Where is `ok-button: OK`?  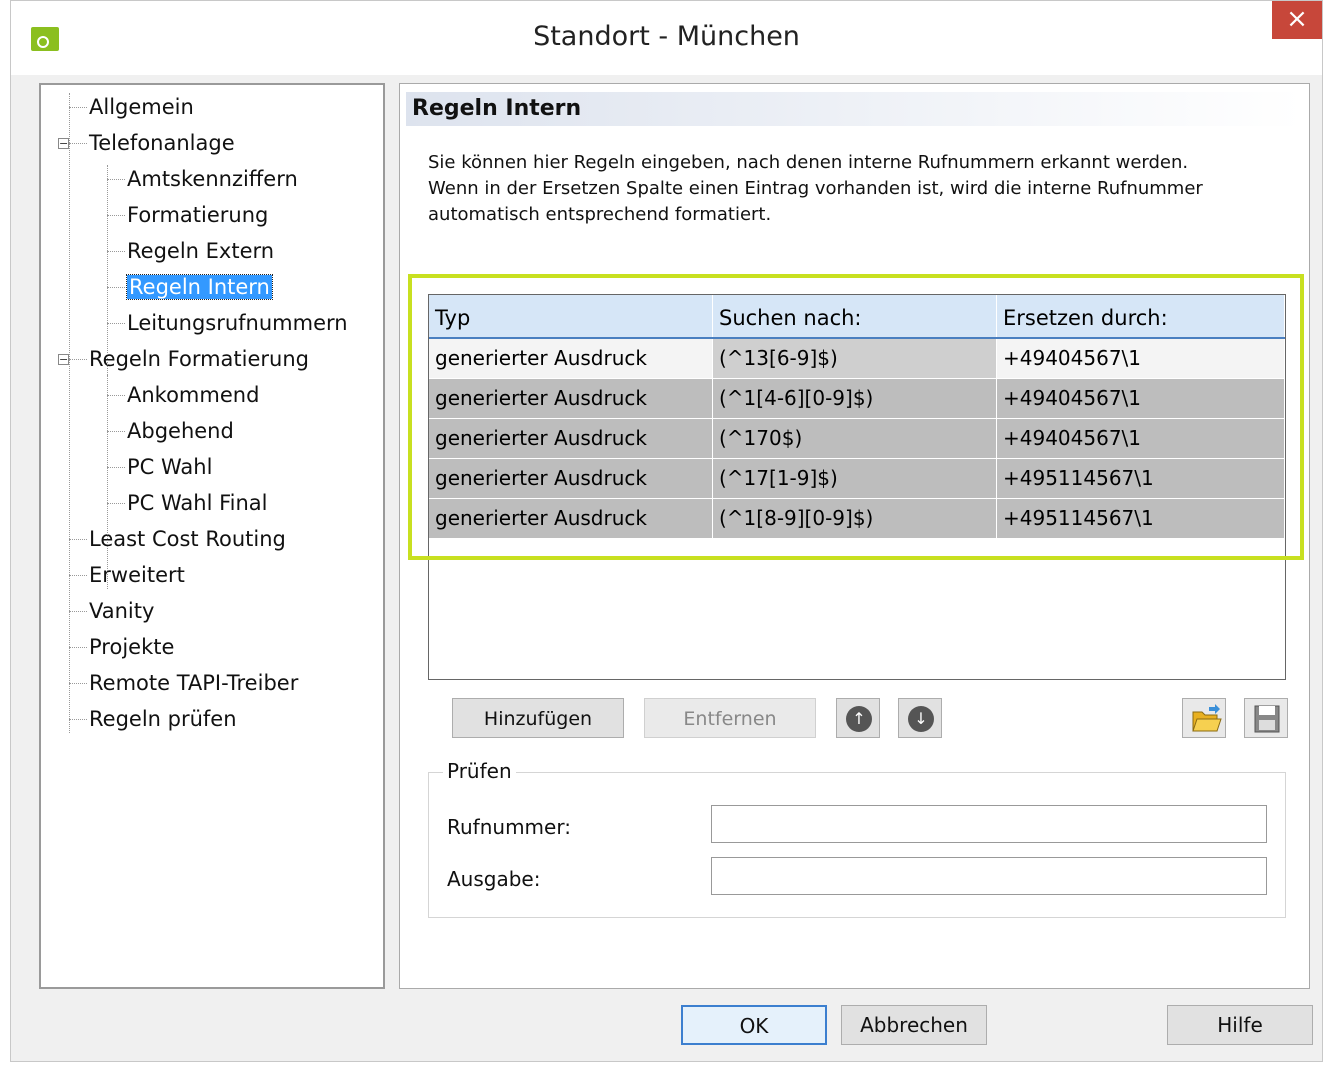 ok-button: OK is located at coordinates (754, 1025).